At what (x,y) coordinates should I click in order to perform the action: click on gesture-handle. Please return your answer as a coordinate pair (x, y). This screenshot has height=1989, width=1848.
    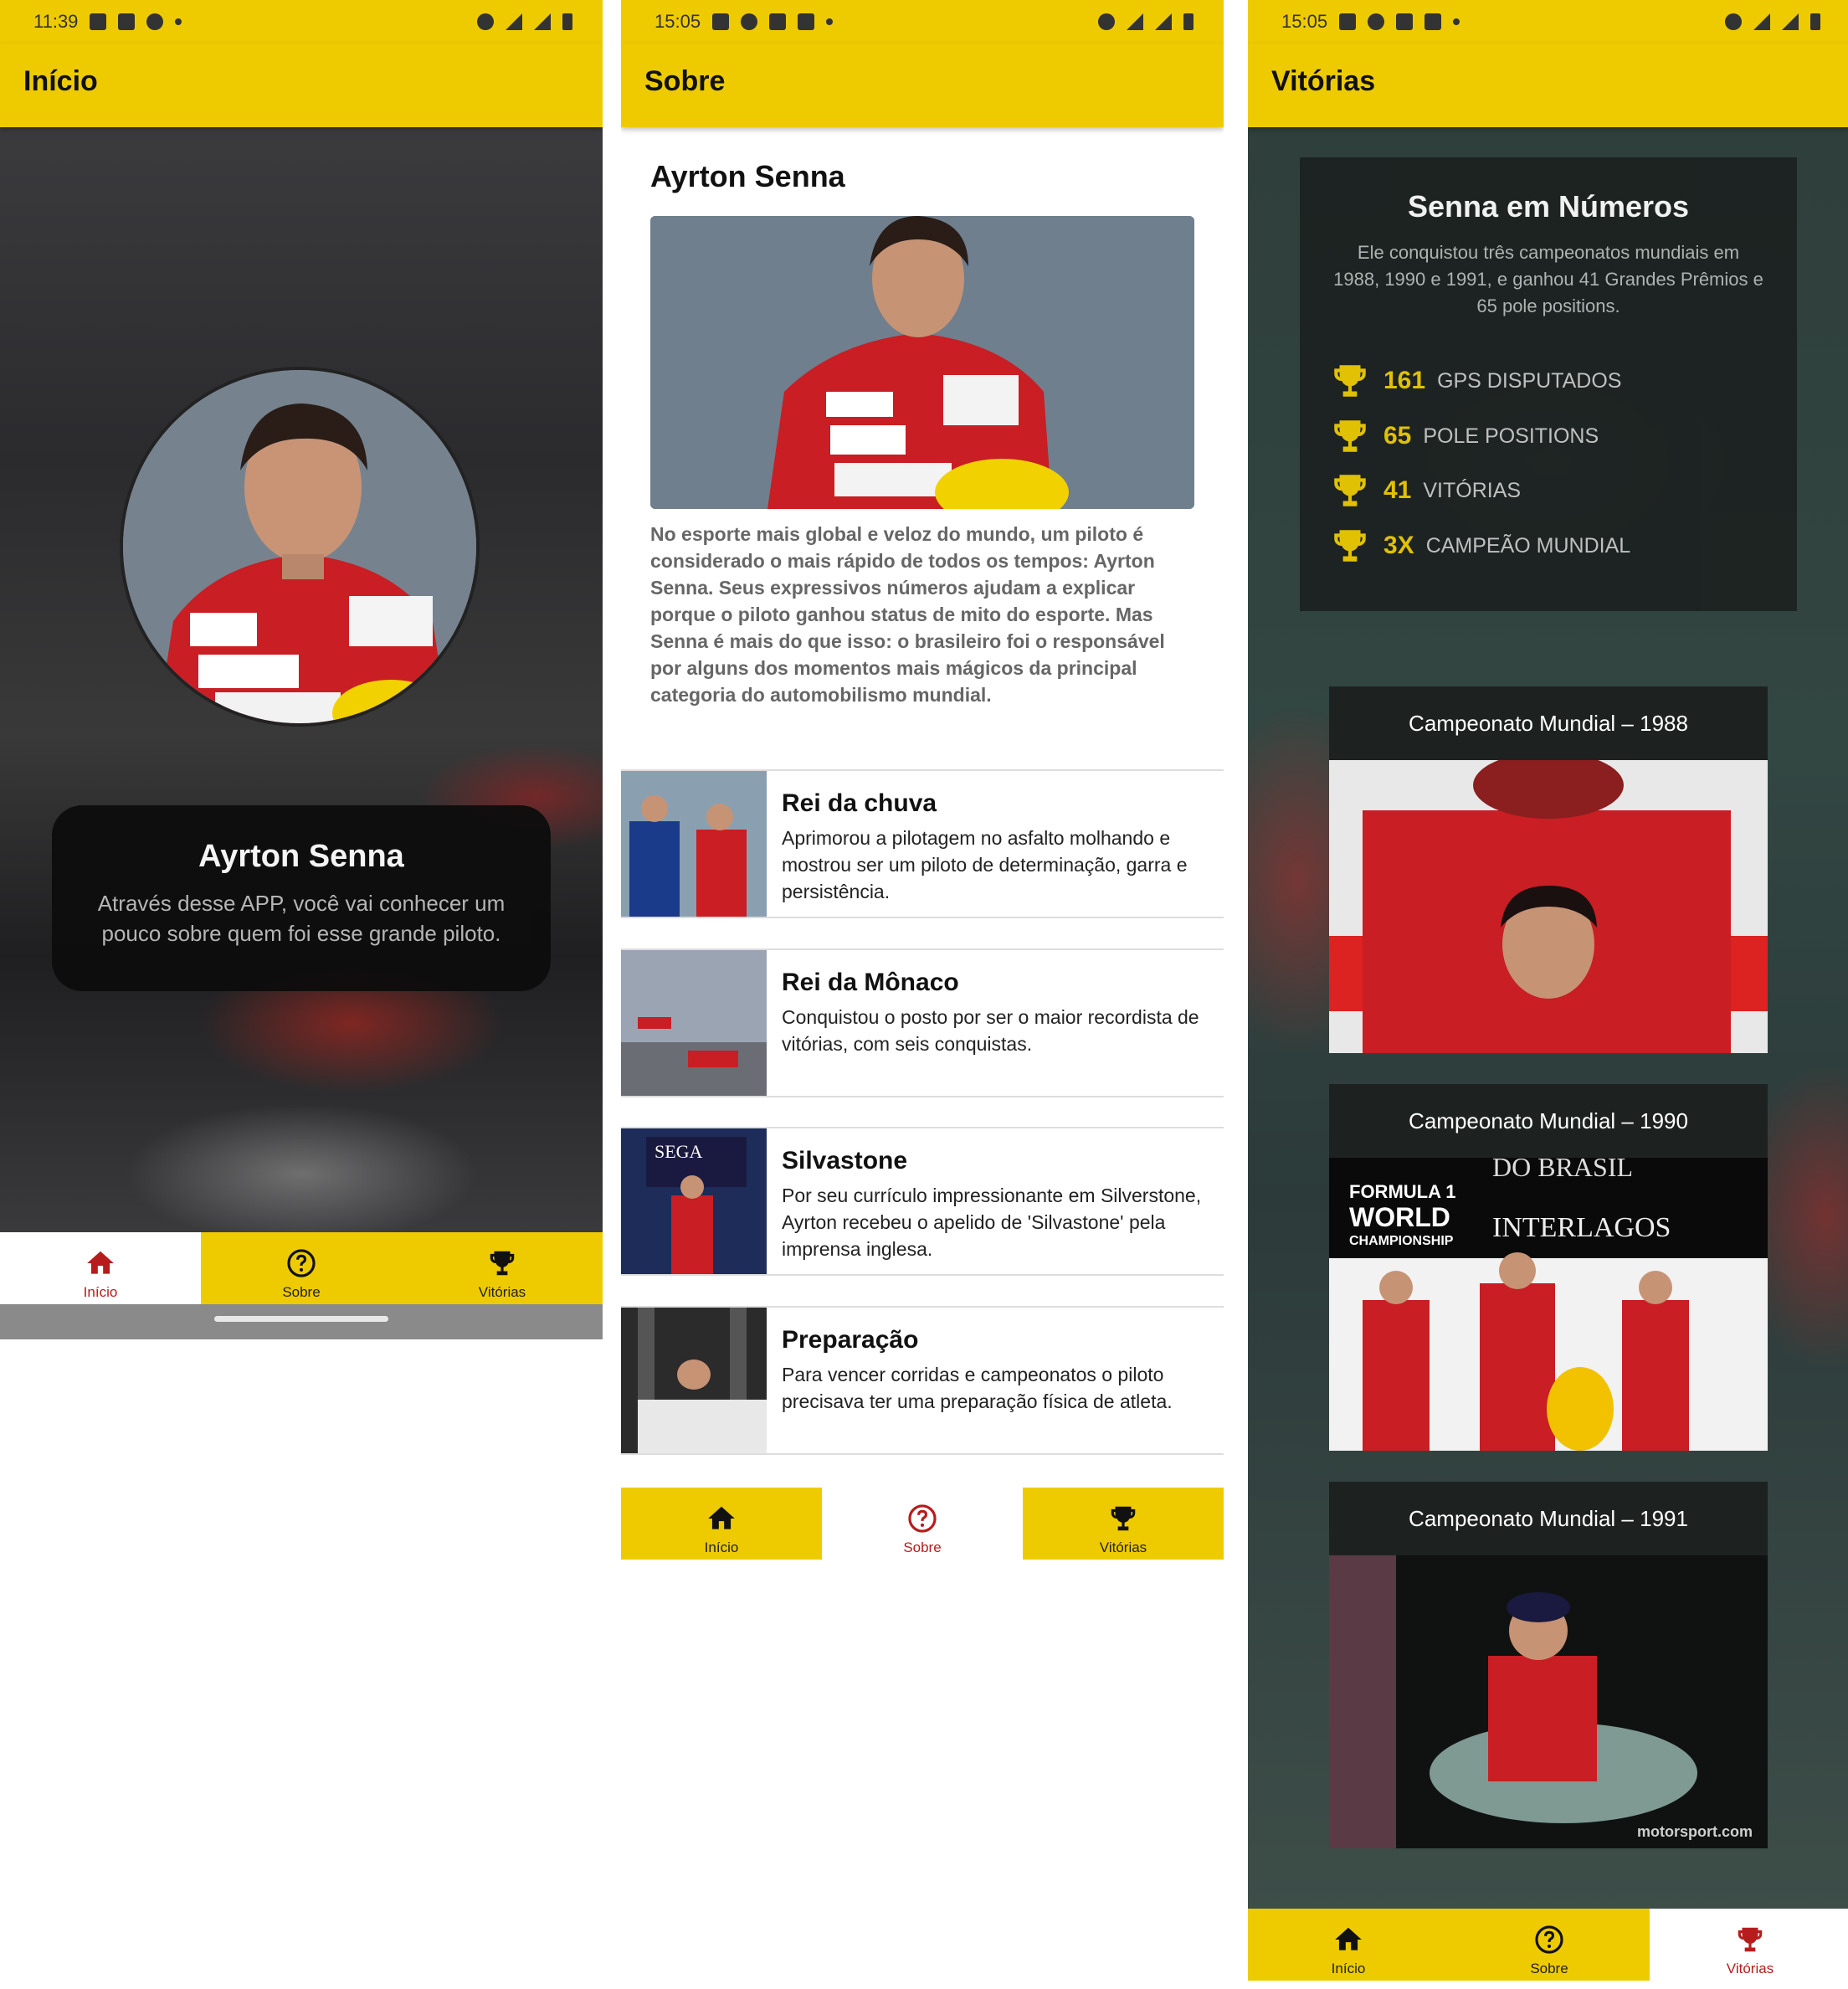
    Looking at the image, I should click on (301, 1319).